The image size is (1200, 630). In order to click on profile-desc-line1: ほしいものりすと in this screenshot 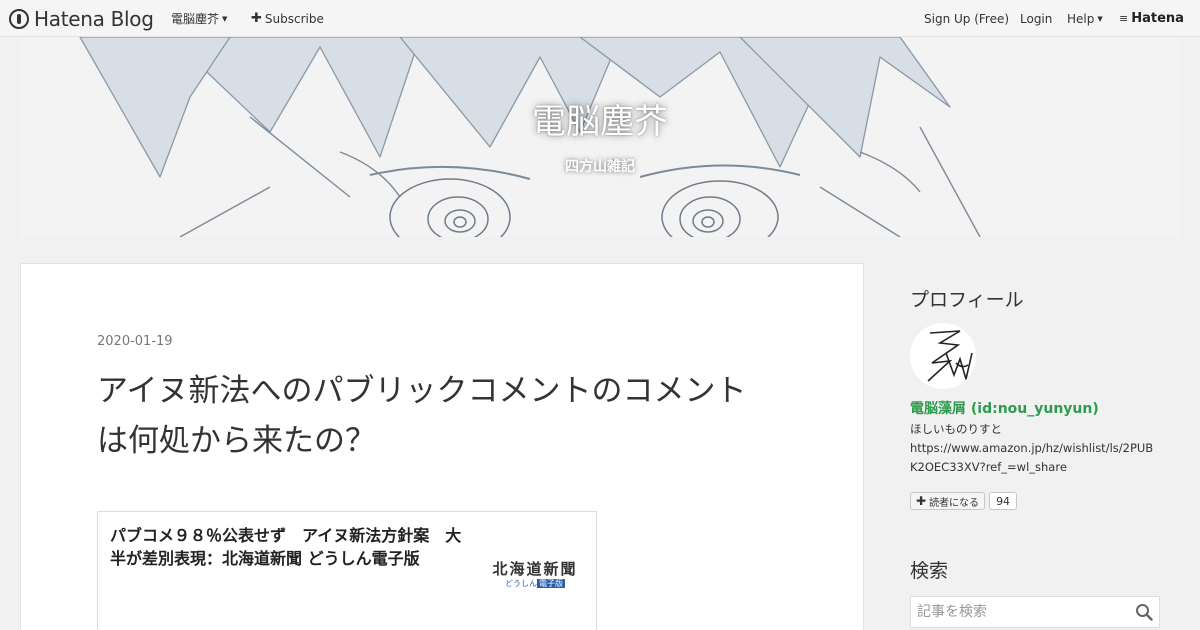, I will do `click(956, 429)`.